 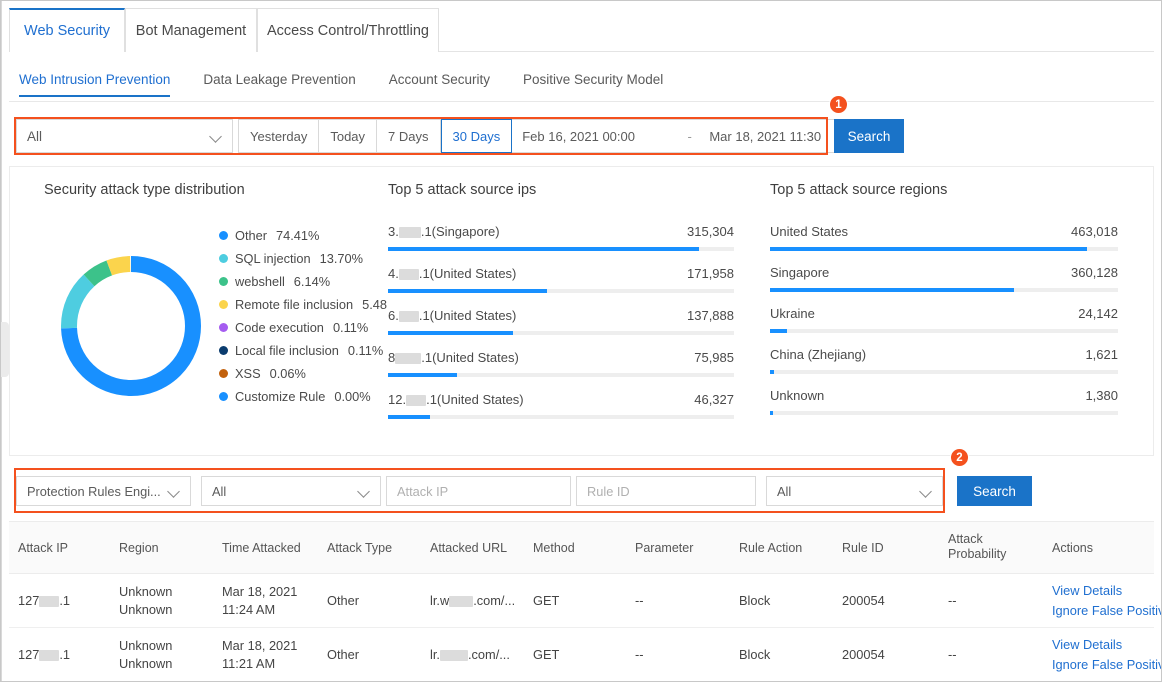 What do you see at coordinates (287, 350) in the screenshot?
I see `legend-label: Local file inclusion` at bounding box center [287, 350].